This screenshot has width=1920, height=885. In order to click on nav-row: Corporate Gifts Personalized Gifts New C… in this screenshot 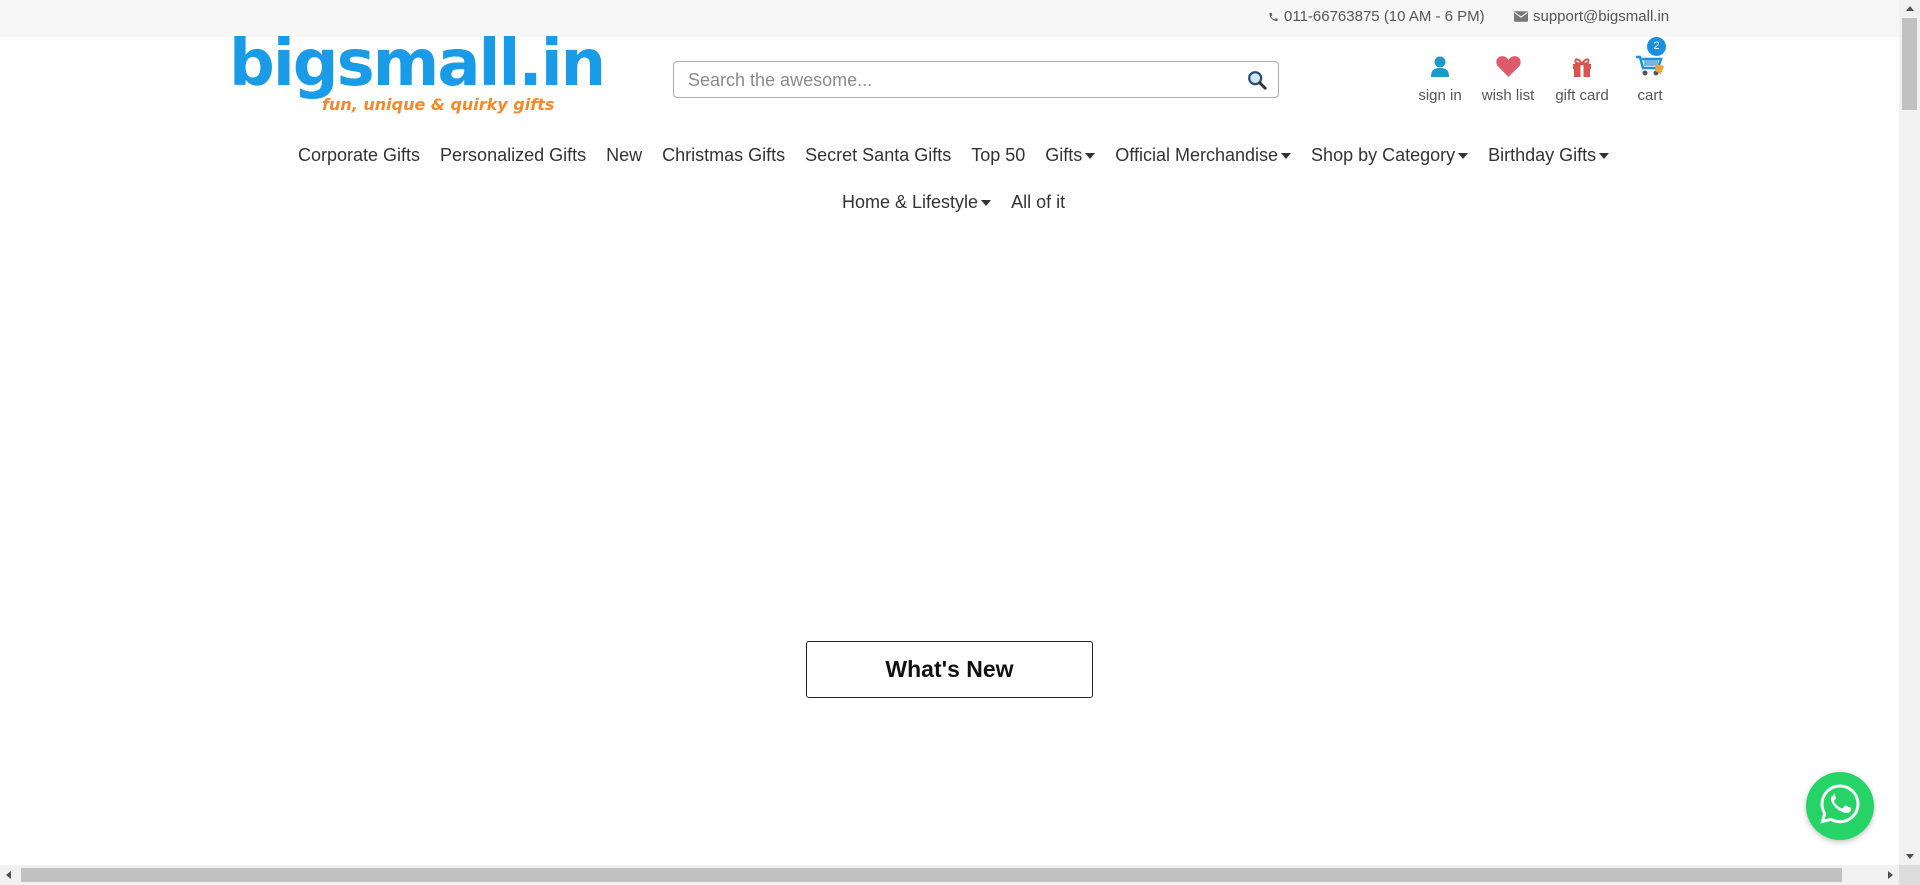, I will do `click(954, 155)`.